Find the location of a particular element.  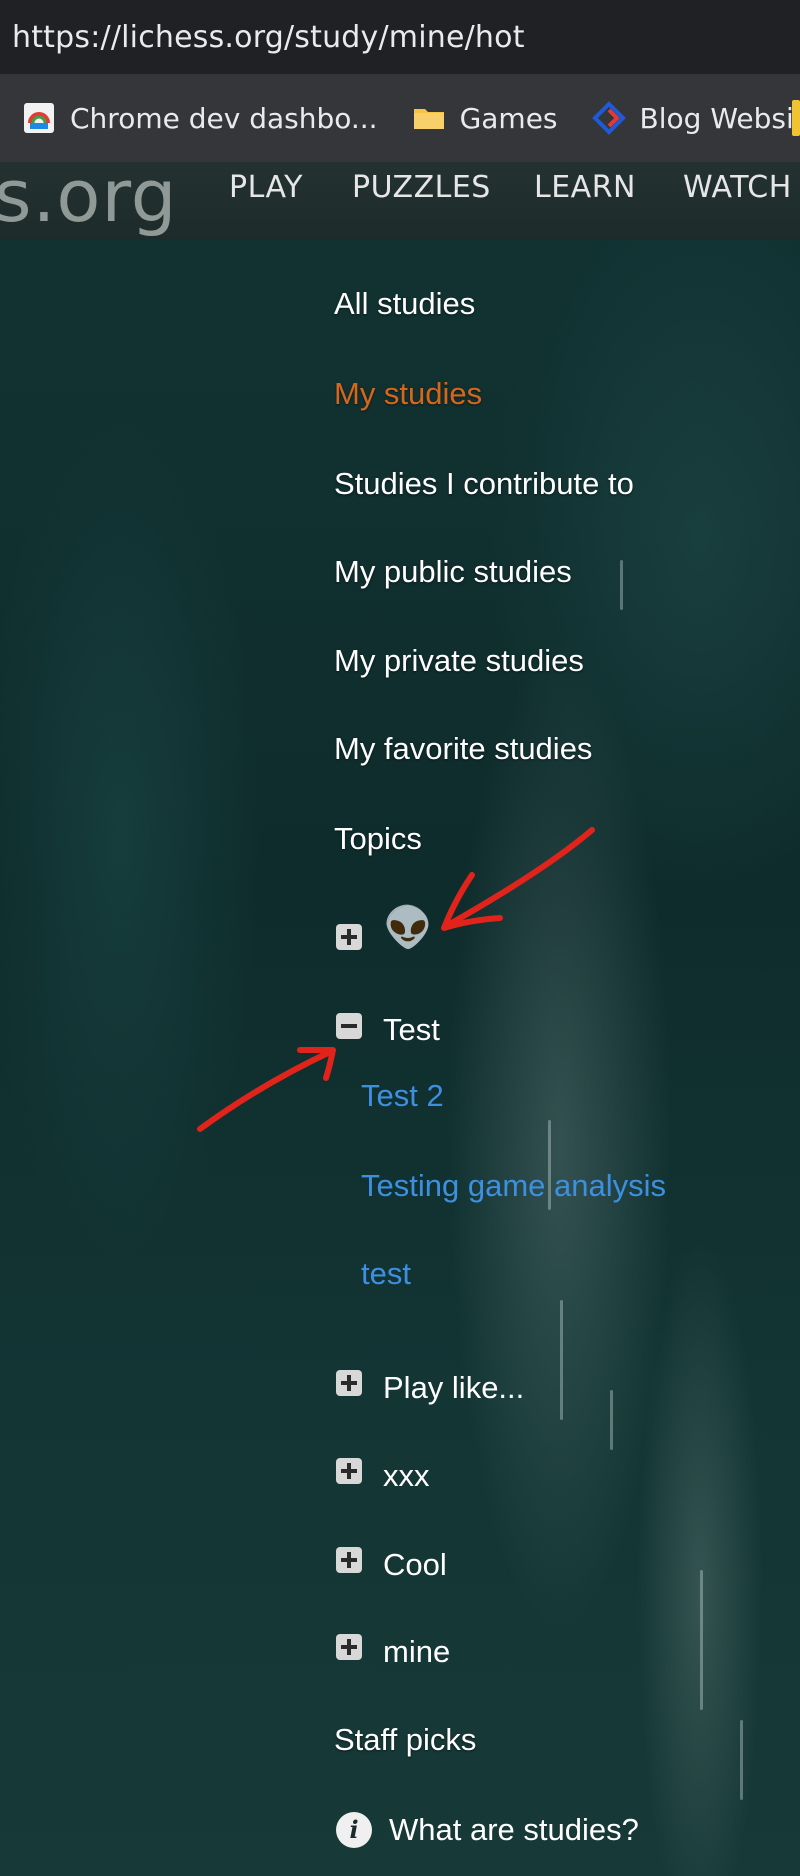

menu-staff-picks: Staff picks is located at coordinates (405, 1740).